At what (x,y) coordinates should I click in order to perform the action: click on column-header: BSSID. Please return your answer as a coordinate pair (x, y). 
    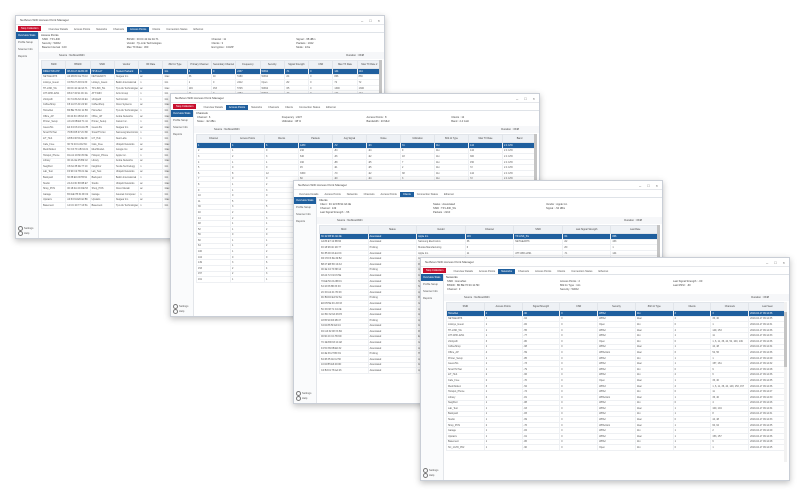
    Looking at the image, I should click on (78, 64).